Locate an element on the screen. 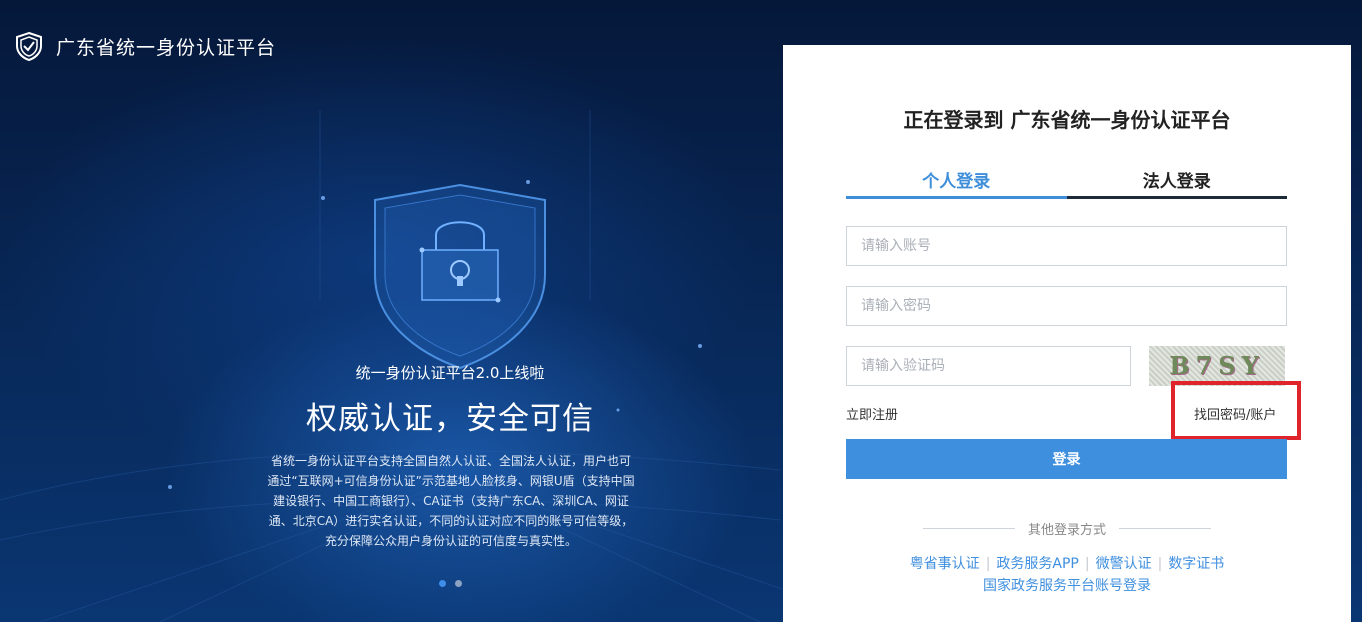  captcha-input is located at coordinates (988, 366).